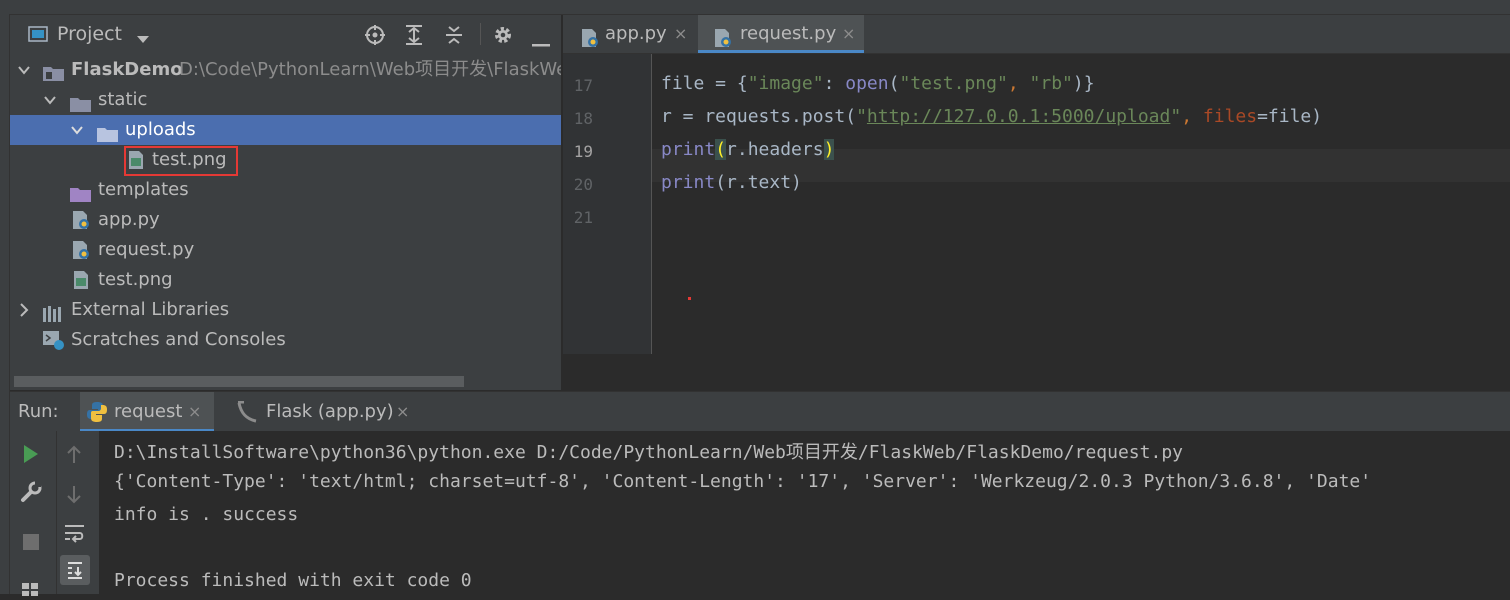  Describe the element at coordinates (181, 161) in the screenshot. I see `highlight-box` at that location.